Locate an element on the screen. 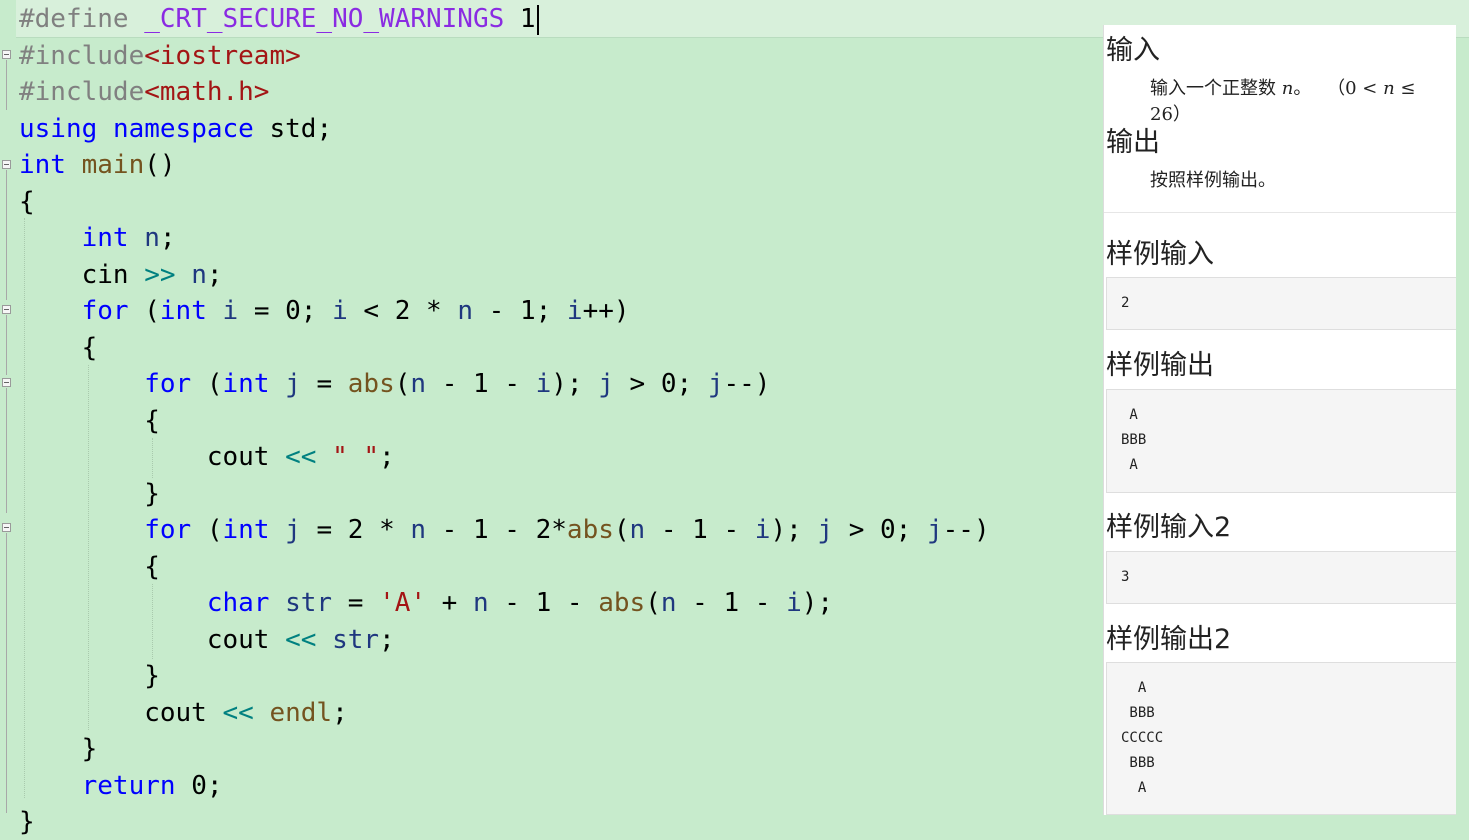 The width and height of the screenshot is (1469, 840). code-line: for (int j = abs(n - 1 - i); j > 0; j--) is located at coordinates (394, 384).